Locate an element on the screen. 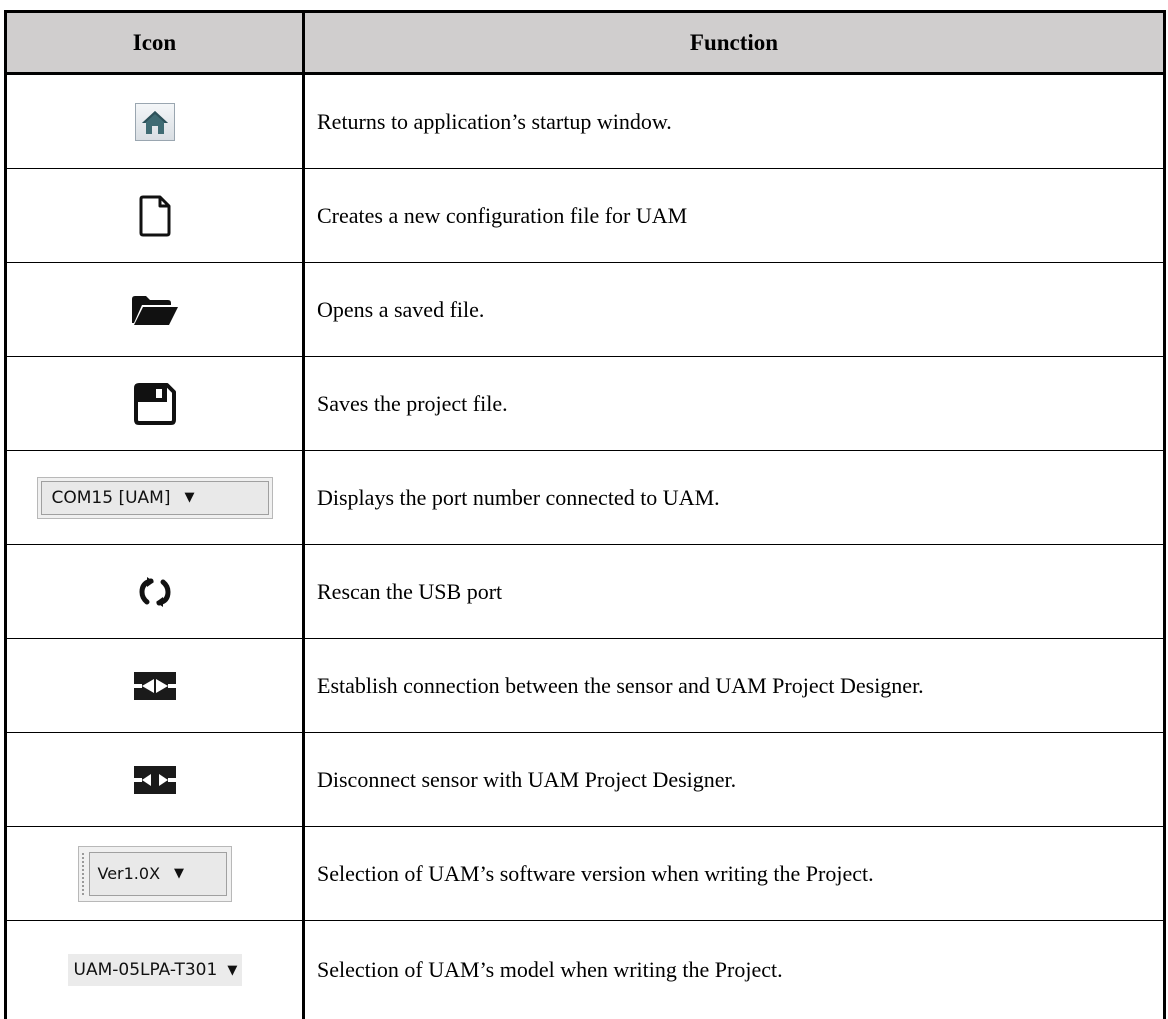 This screenshot has height=1019, width=1168. save-icon is located at coordinates (155, 404).